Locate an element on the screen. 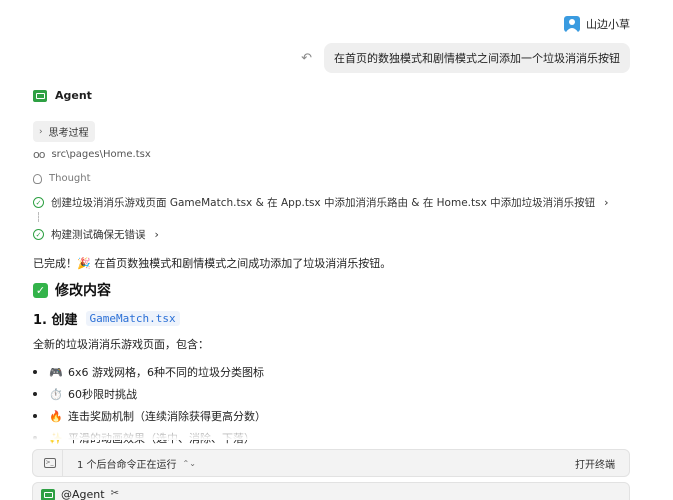 The height and width of the screenshot is (500, 673). list-item: ⏱️ 60秒限时挑战 is located at coordinates (149, 394).